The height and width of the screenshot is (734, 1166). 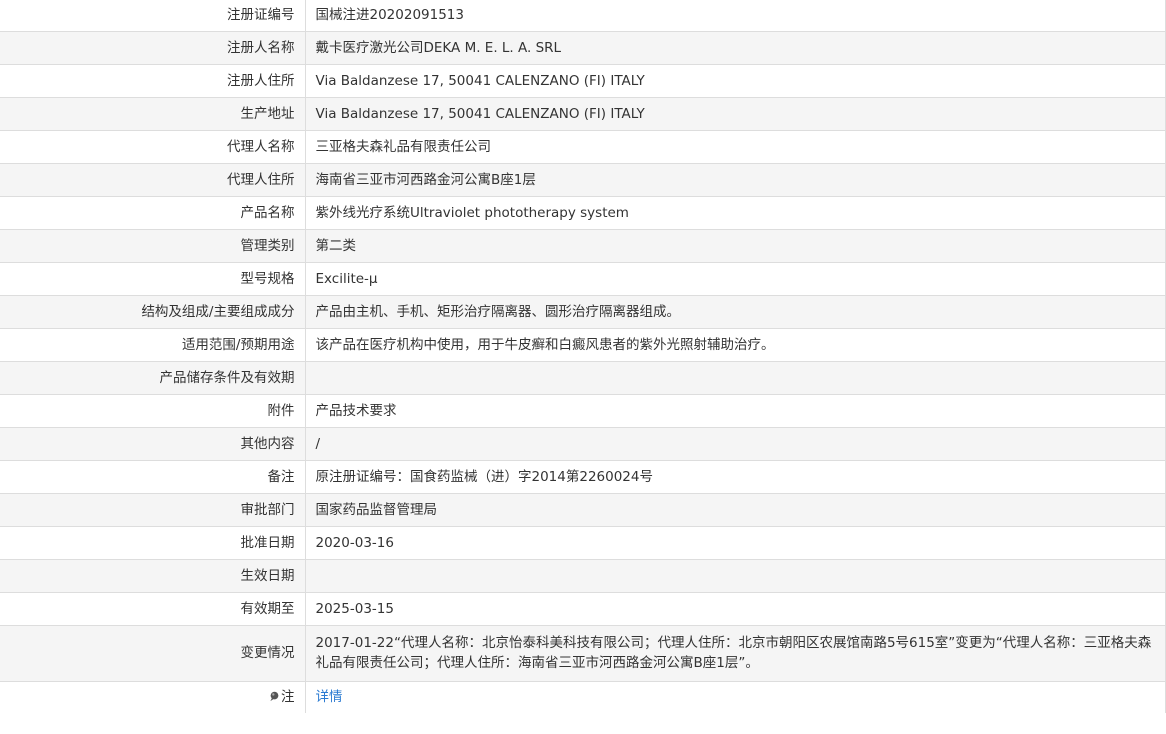 What do you see at coordinates (735, 147) in the screenshot?
I see `row-value: 三亚格夫森礼品有限责任公司` at bounding box center [735, 147].